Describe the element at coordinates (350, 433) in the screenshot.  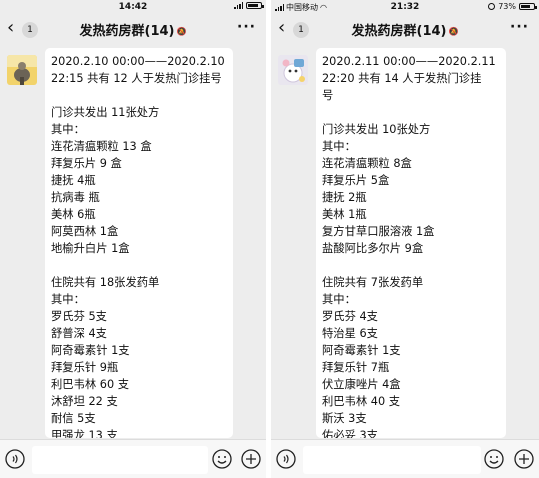
I see `message-line: 佑必妥 3支` at that location.